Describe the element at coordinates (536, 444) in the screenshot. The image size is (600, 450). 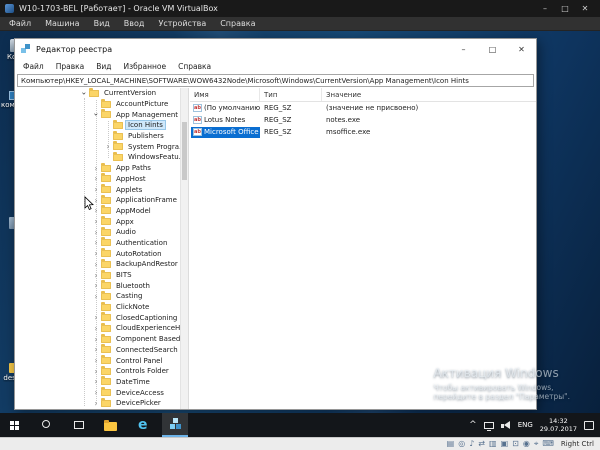
I see `mouse-icon: ⌖` at that location.